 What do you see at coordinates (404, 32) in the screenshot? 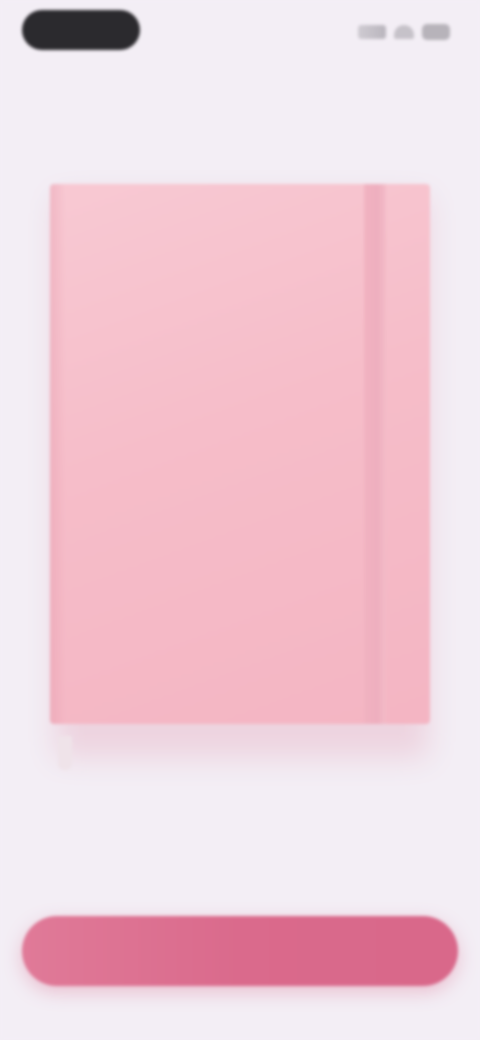
I see `wifi-icon` at bounding box center [404, 32].